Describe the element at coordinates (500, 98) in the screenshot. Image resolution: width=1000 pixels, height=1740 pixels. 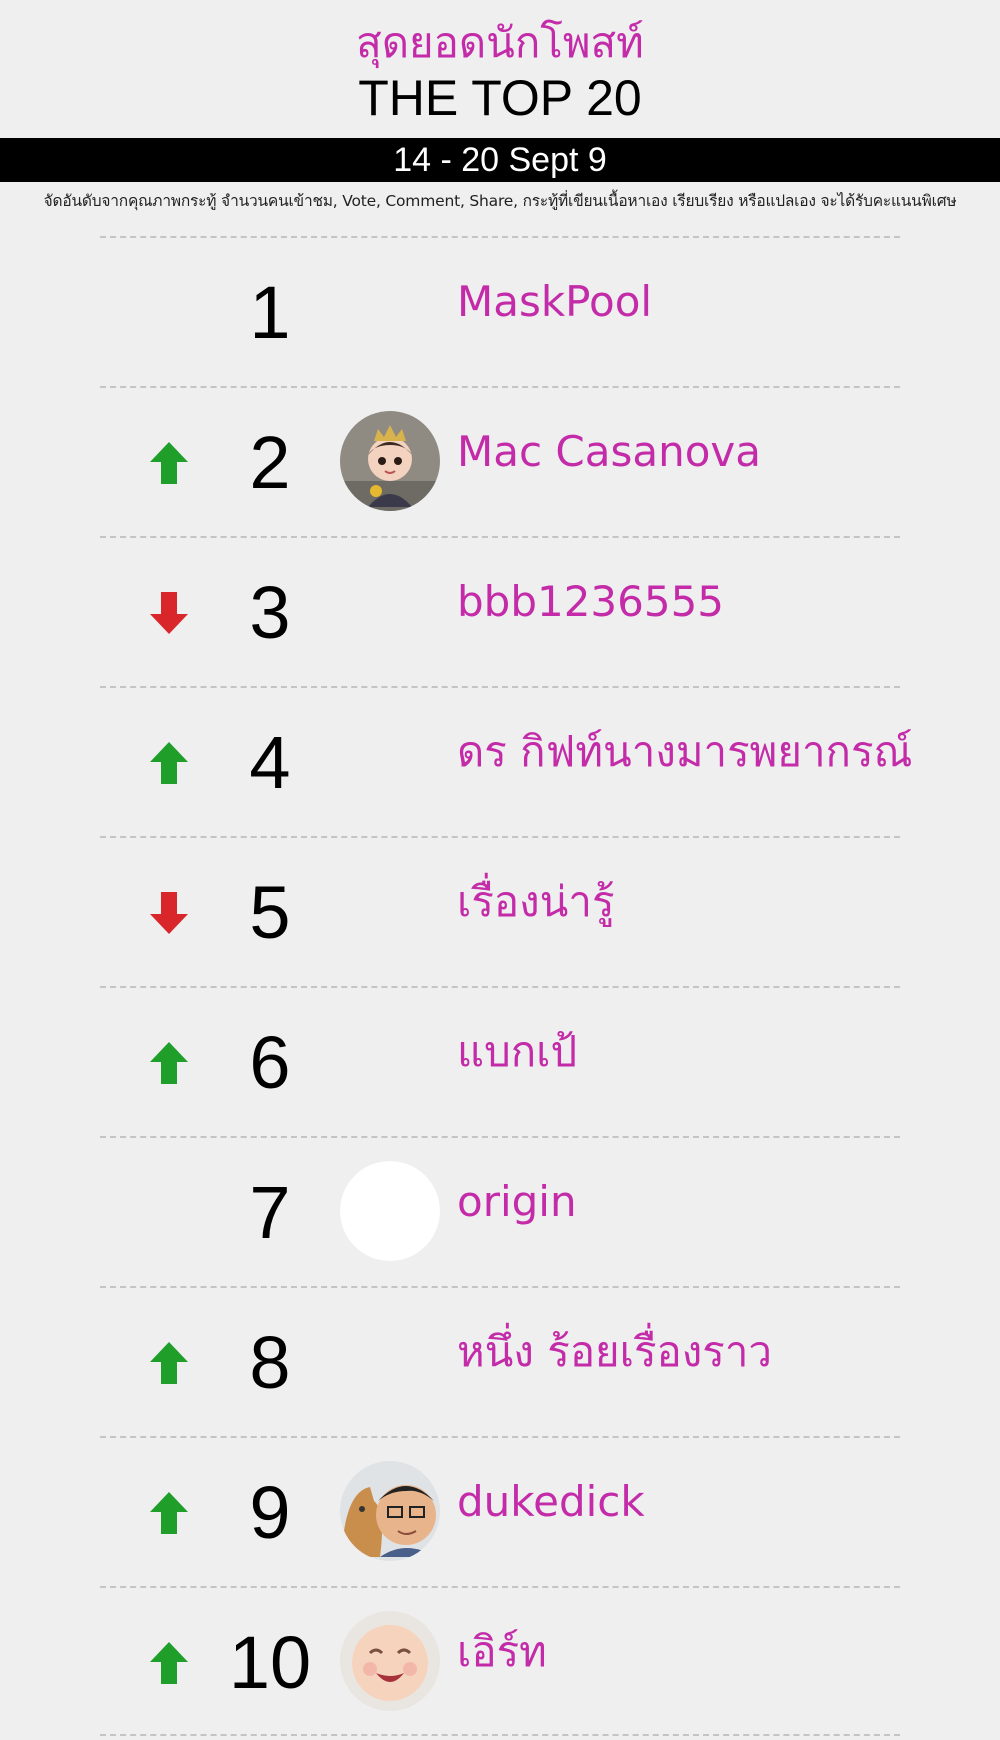
I see `title-english: THE TOP 20` at that location.